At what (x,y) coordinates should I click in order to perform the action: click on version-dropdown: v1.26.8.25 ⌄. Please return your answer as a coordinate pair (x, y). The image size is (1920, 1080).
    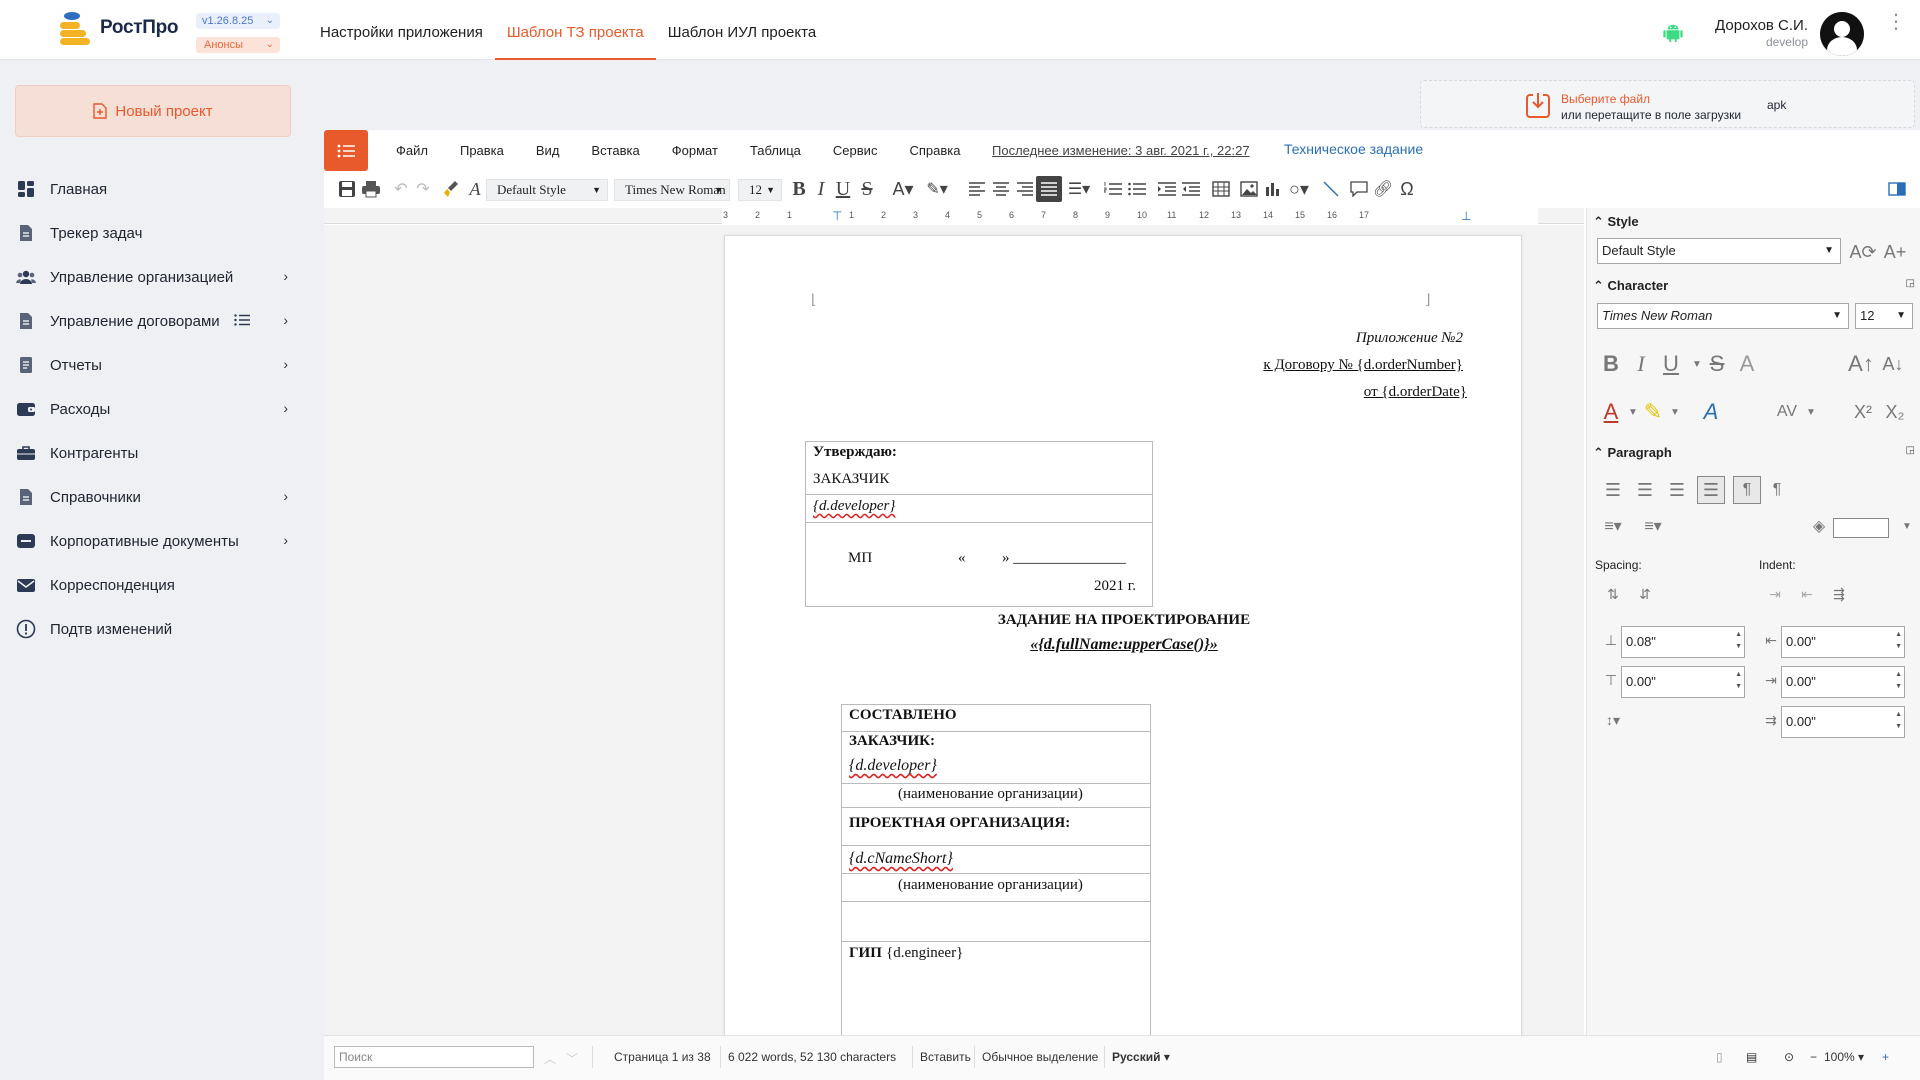
    Looking at the image, I should click on (238, 21).